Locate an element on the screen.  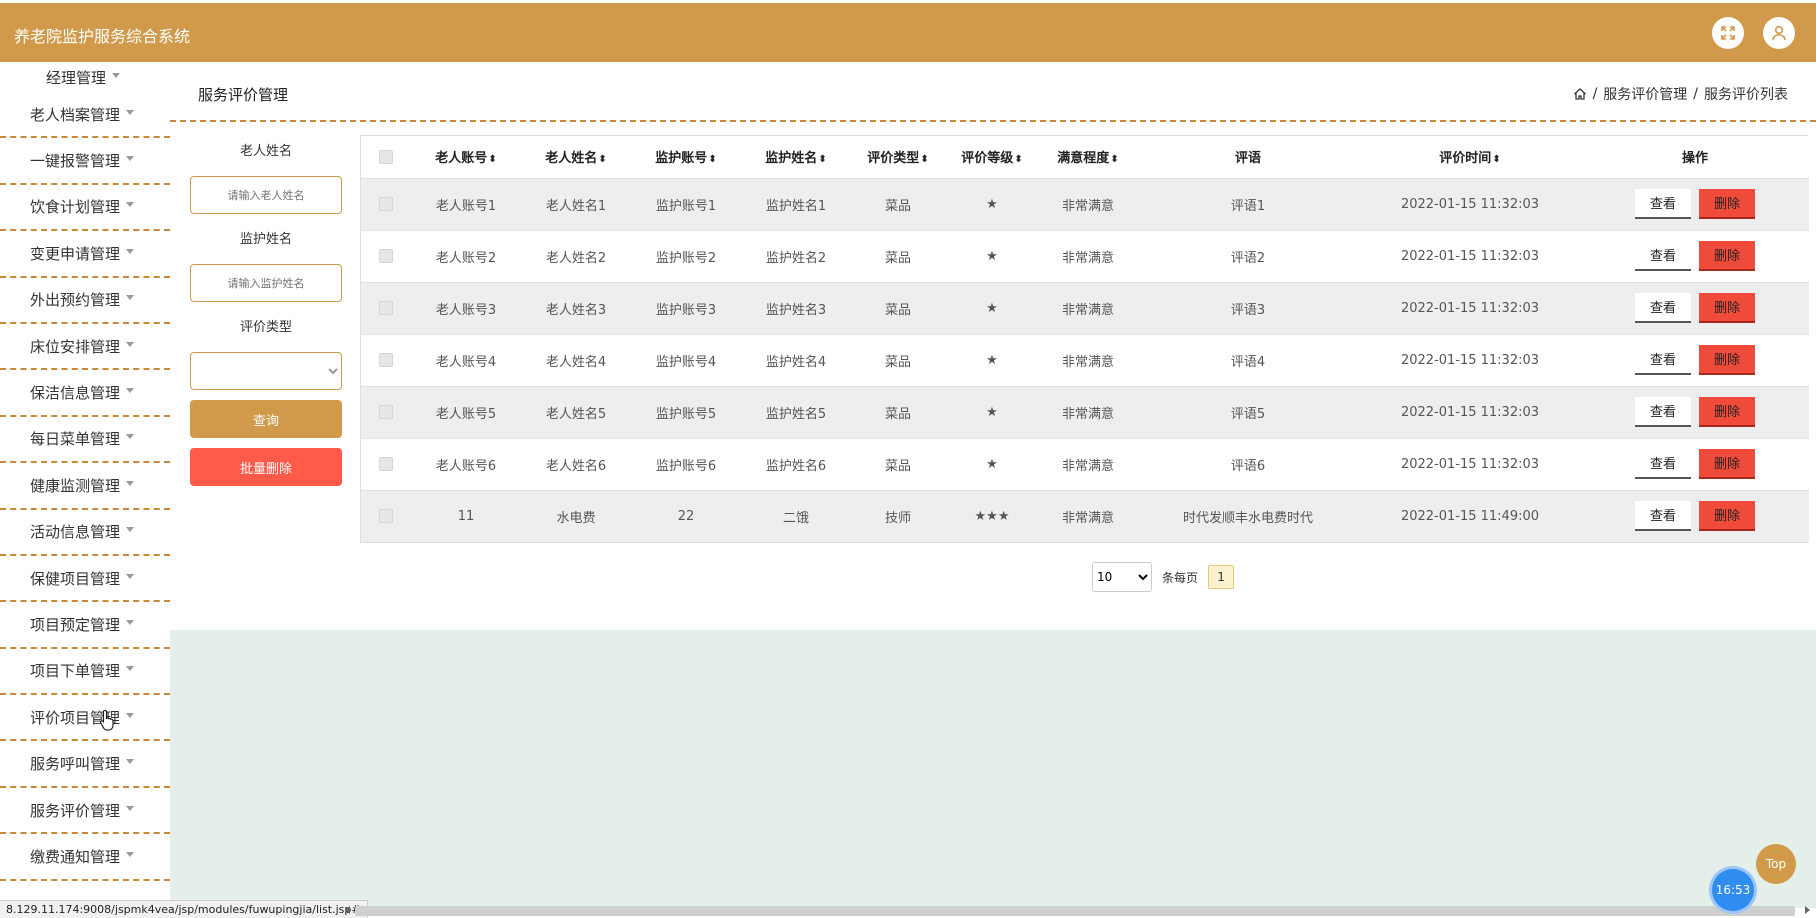
sidebar-item-project-order: 项目下单管理 is located at coordinates (85, 672).